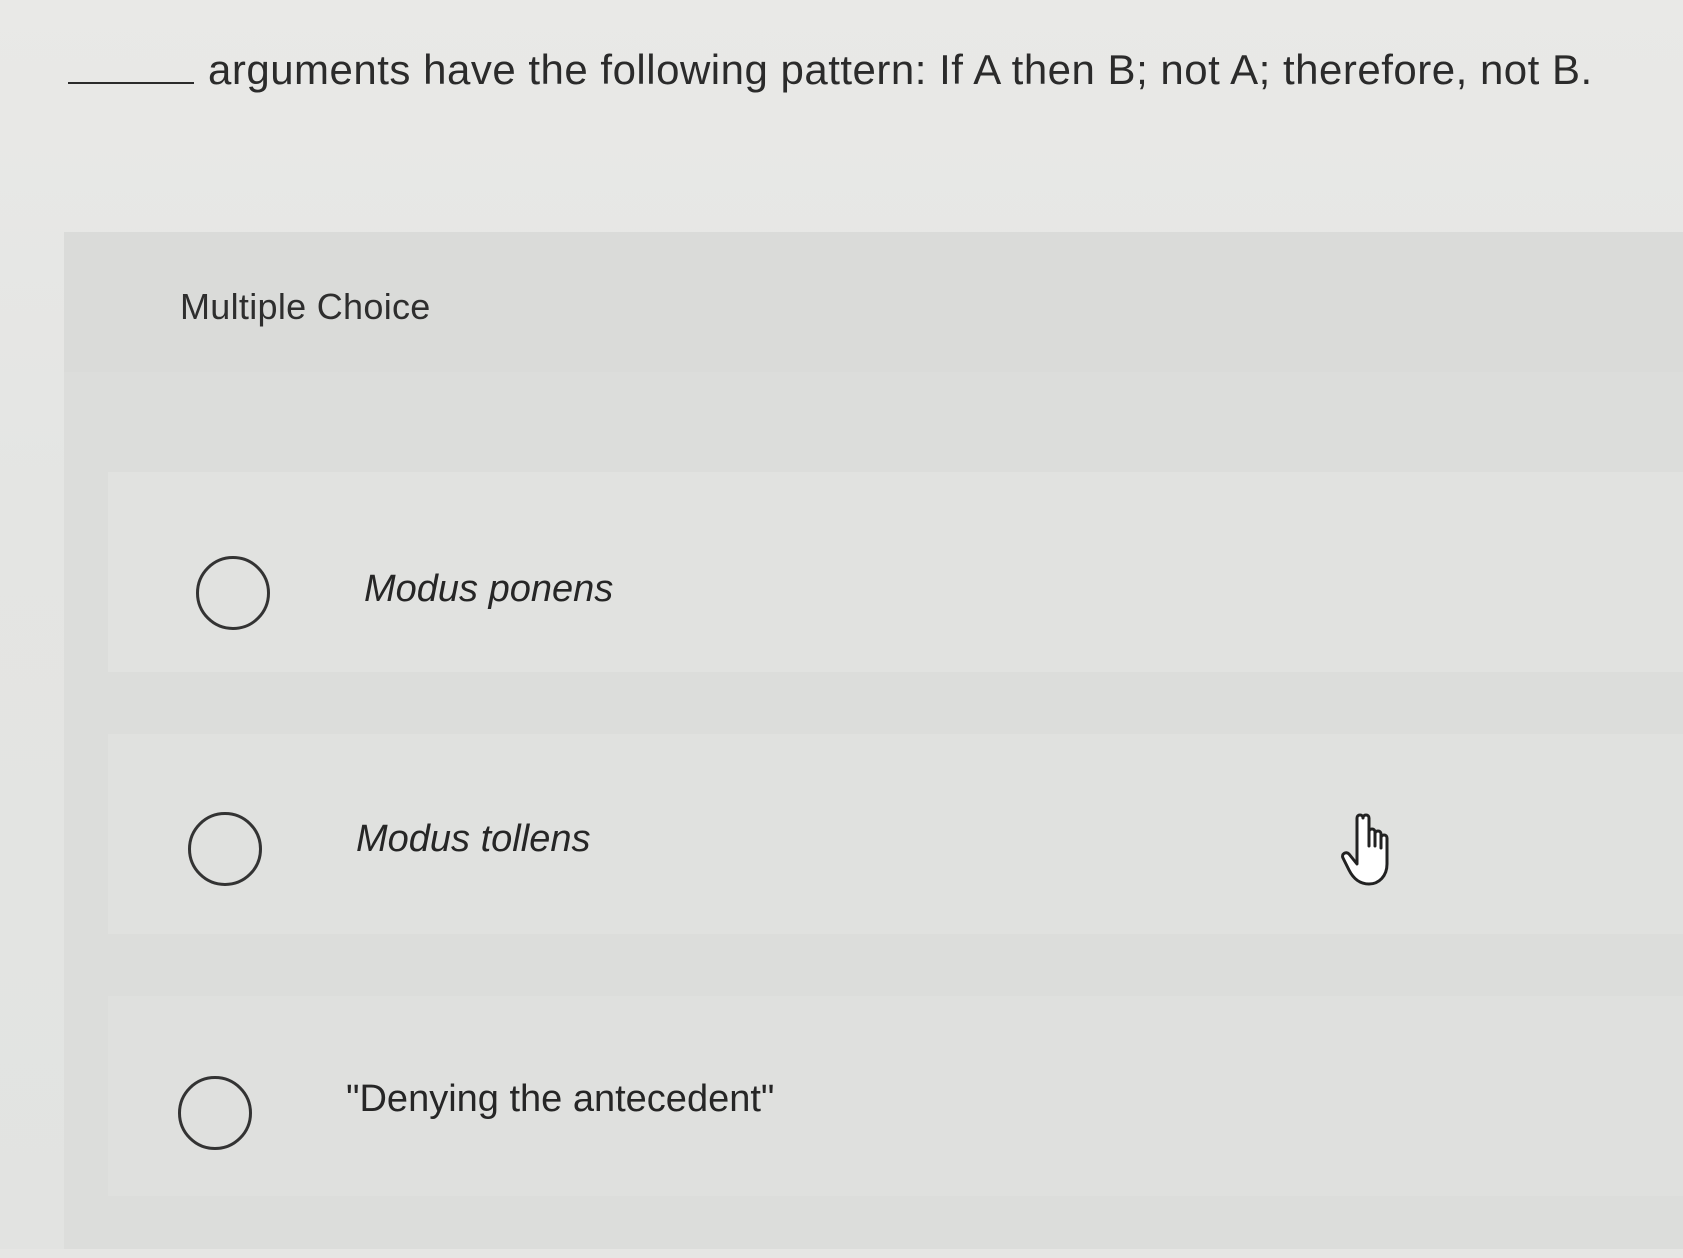 This screenshot has width=1683, height=1258. What do you see at coordinates (895, 834) in the screenshot?
I see `option-modus-tollens: Modus tollens` at bounding box center [895, 834].